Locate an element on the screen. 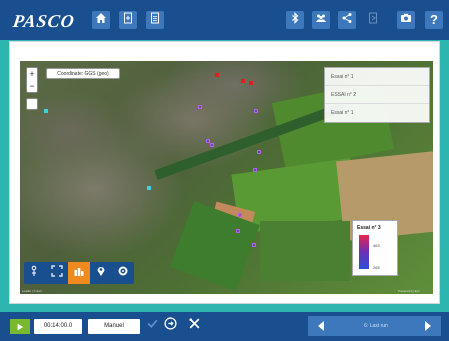 The height and width of the screenshot is (341, 449). export-icon is located at coordinates (373, 20).